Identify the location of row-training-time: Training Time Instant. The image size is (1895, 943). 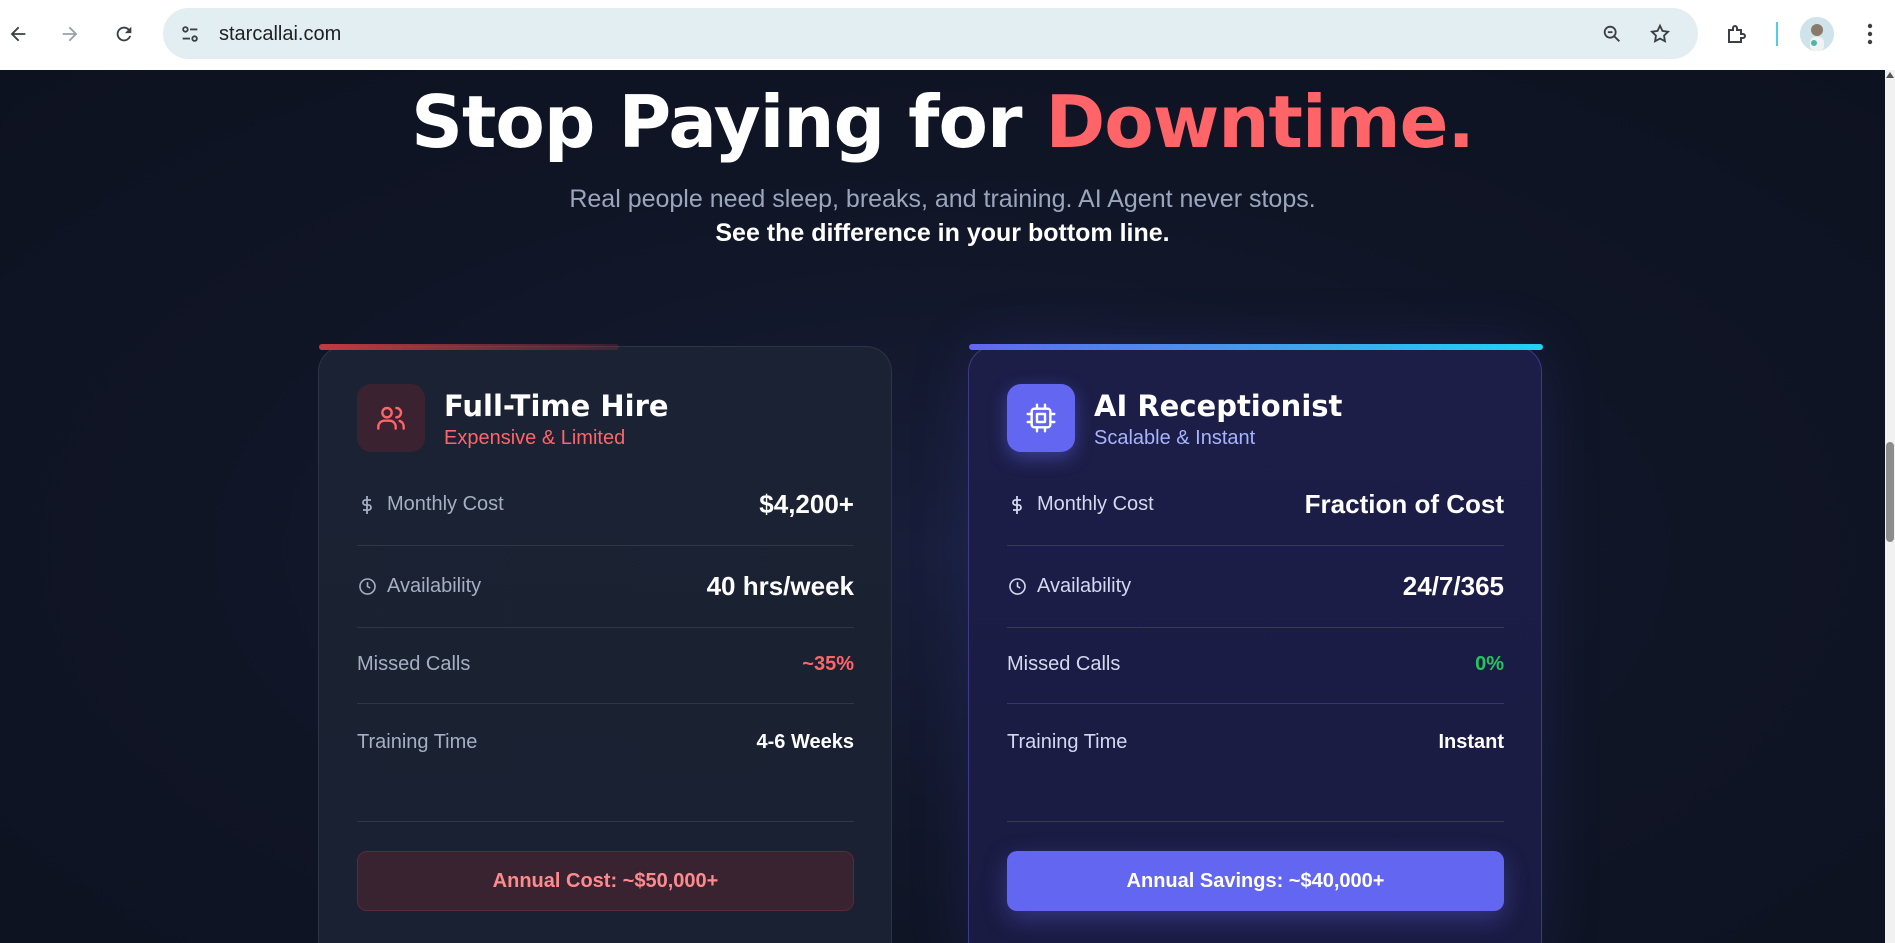
(1255, 744).